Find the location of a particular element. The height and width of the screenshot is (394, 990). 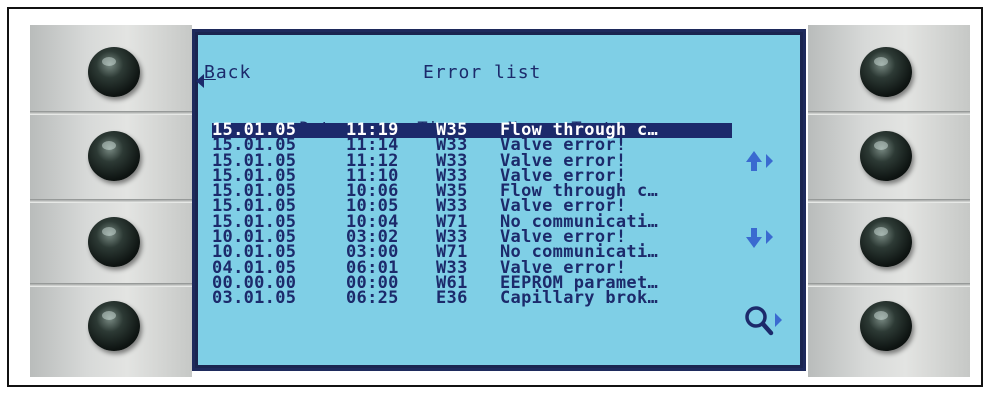

arrow-down-icon is located at coordinates (759, 238).